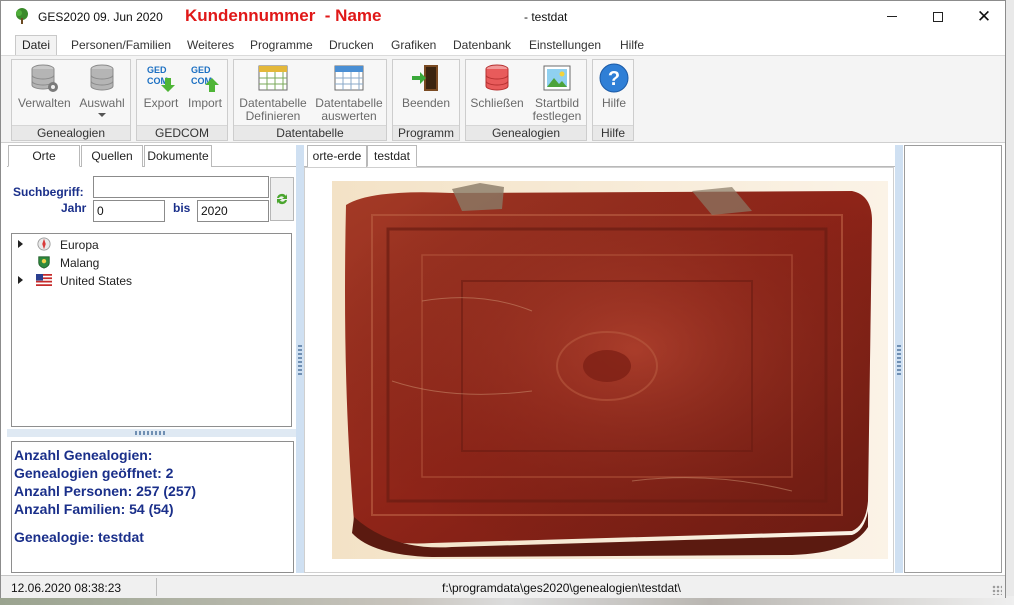 The height and width of the screenshot is (605, 1014). What do you see at coordinates (337, 156) in the screenshot?
I see `tab-orte-erde: orte-erde` at bounding box center [337, 156].